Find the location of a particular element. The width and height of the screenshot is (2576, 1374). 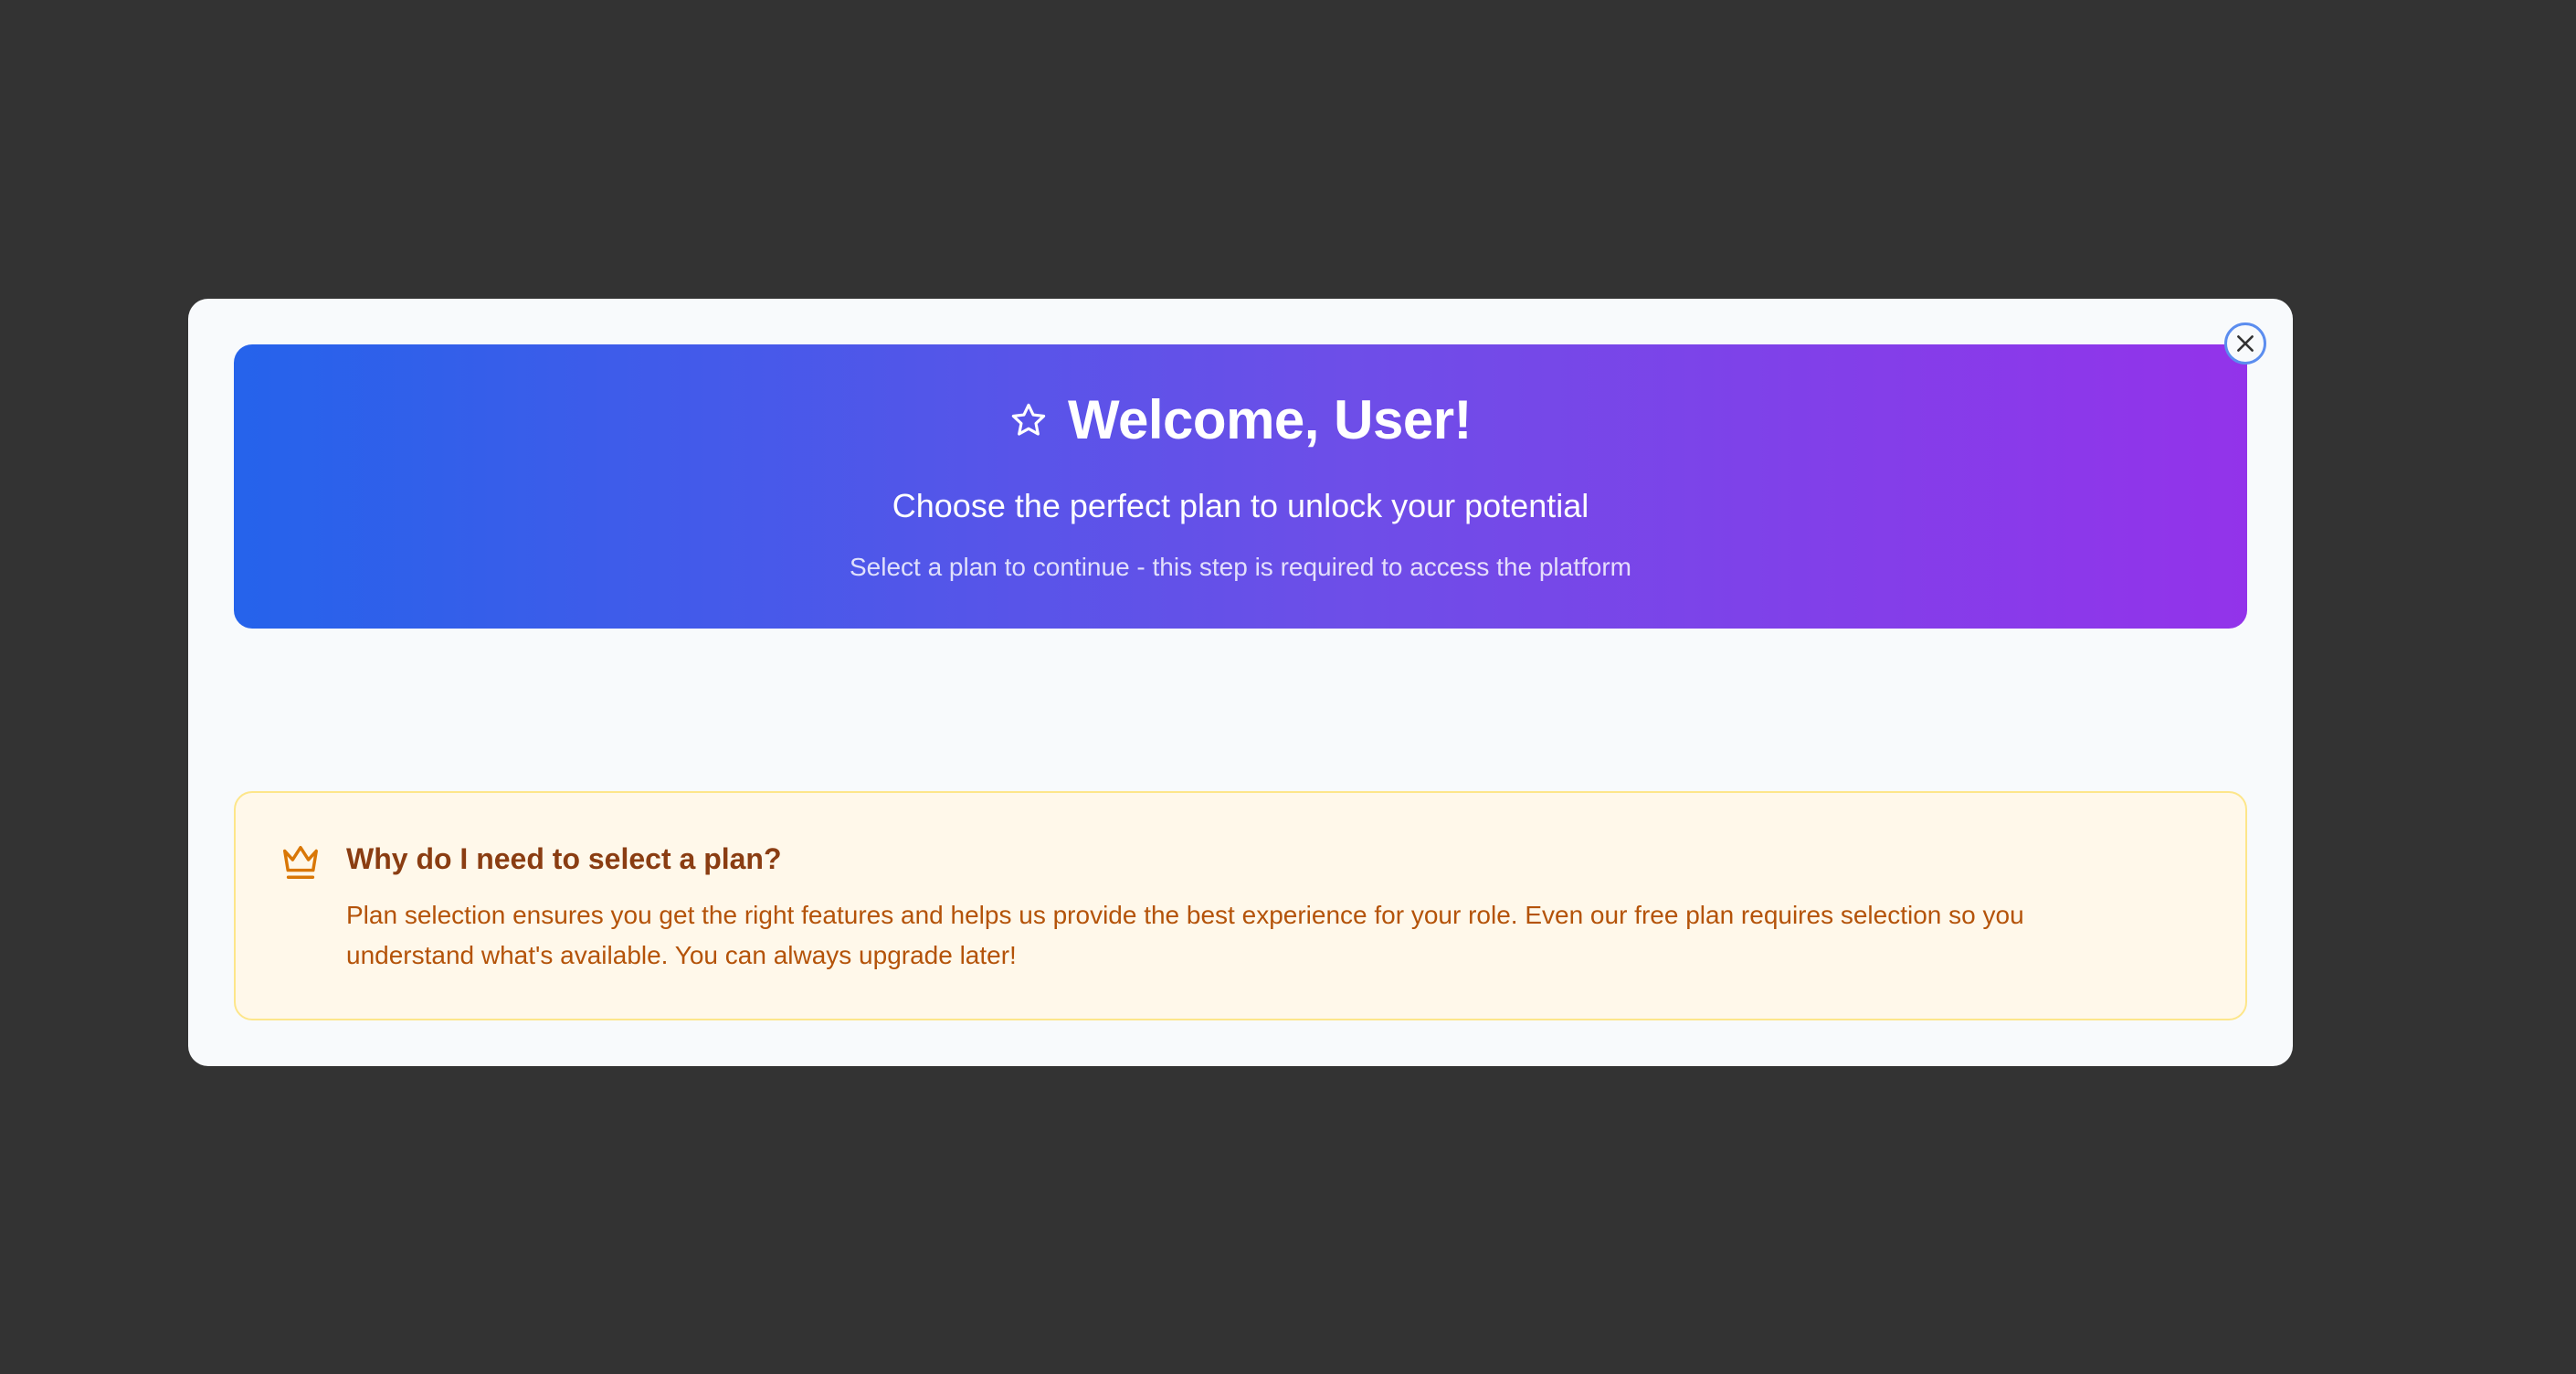

close-icon is located at coordinates (2245, 343).